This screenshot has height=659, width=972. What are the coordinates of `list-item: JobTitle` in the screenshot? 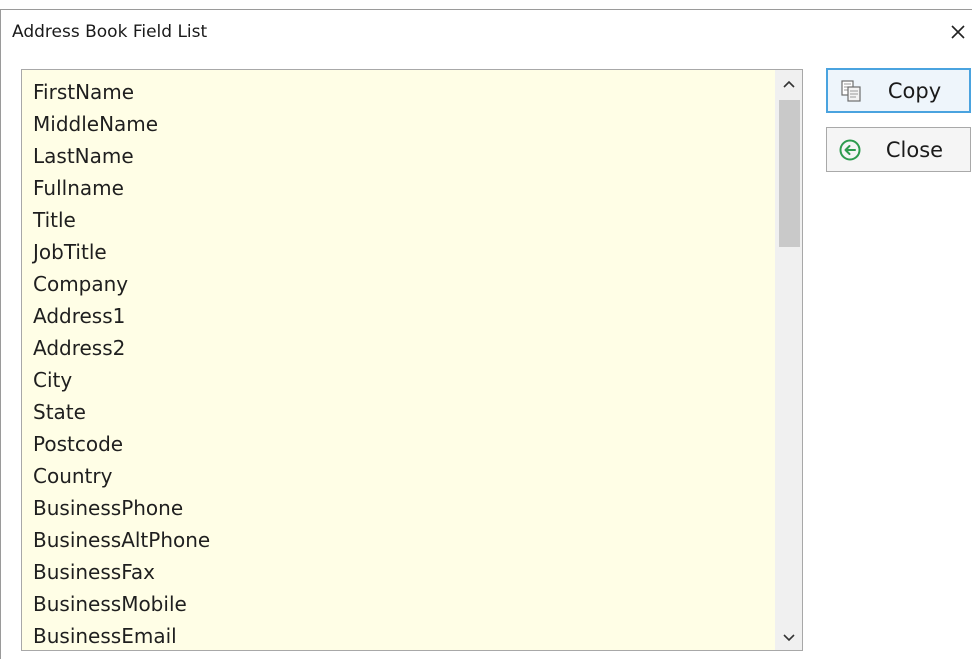 It's located at (398, 252).